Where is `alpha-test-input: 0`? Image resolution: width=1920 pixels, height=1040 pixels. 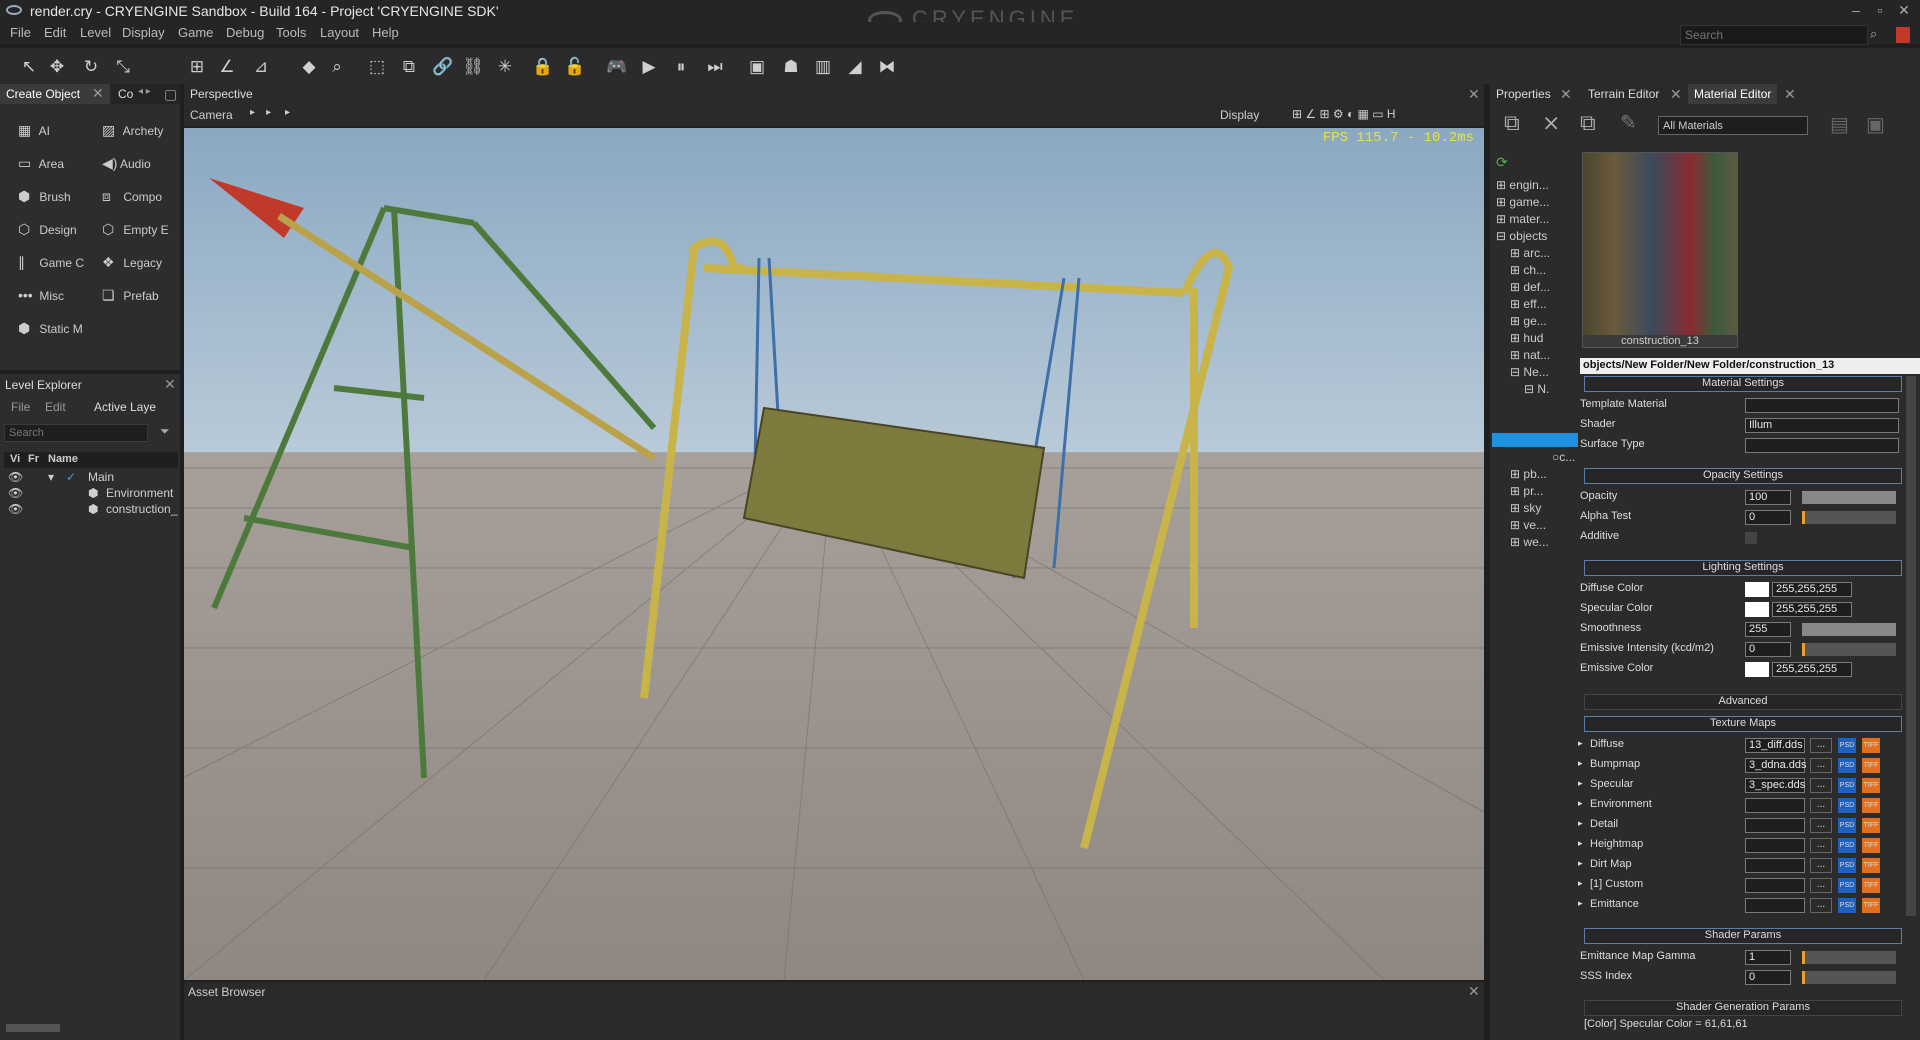
alpha-test-input: 0 is located at coordinates (1768, 517).